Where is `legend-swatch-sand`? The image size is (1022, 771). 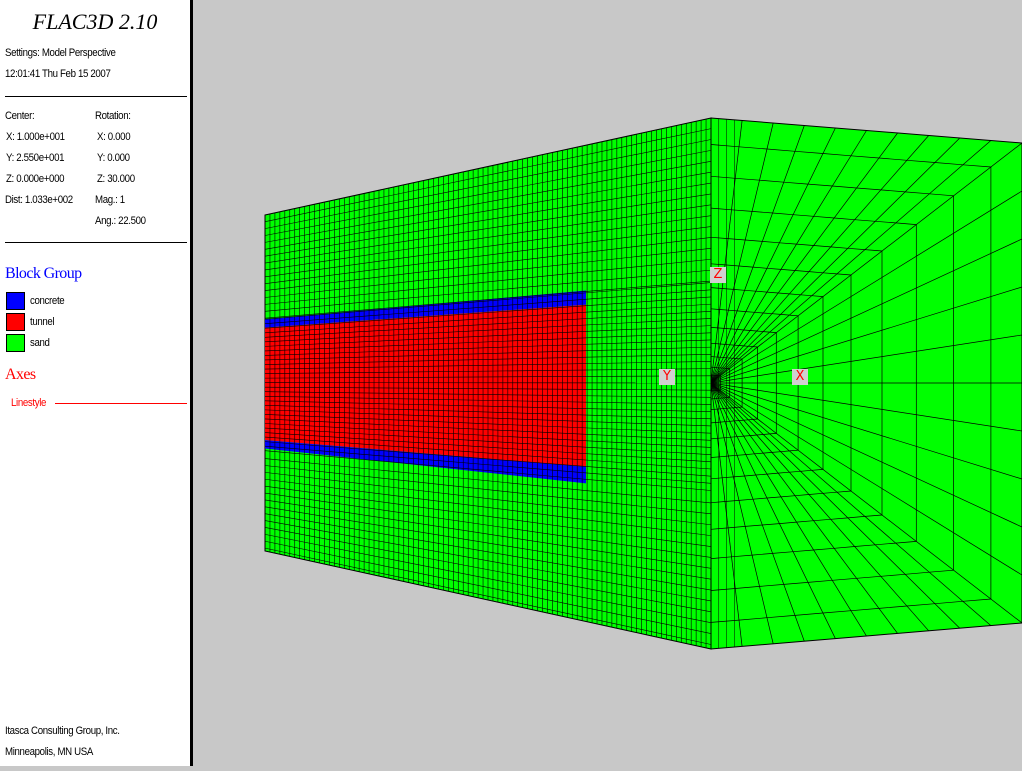
legend-swatch-sand is located at coordinates (15, 343).